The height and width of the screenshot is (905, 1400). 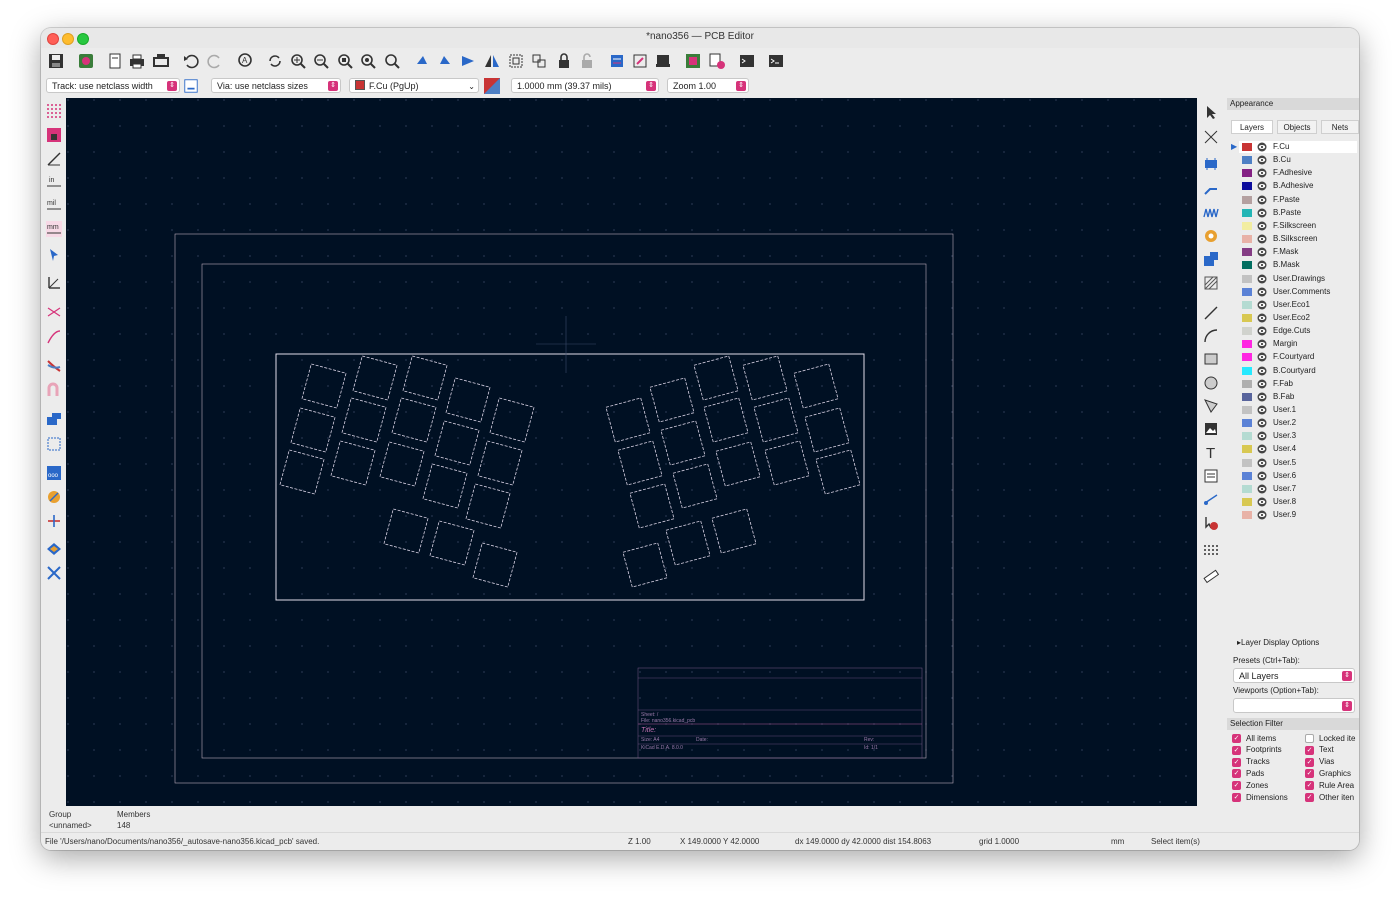 What do you see at coordinates (414, 85) in the screenshot?
I see `layer-select: F.Cu (PgUp) ⌄` at bounding box center [414, 85].